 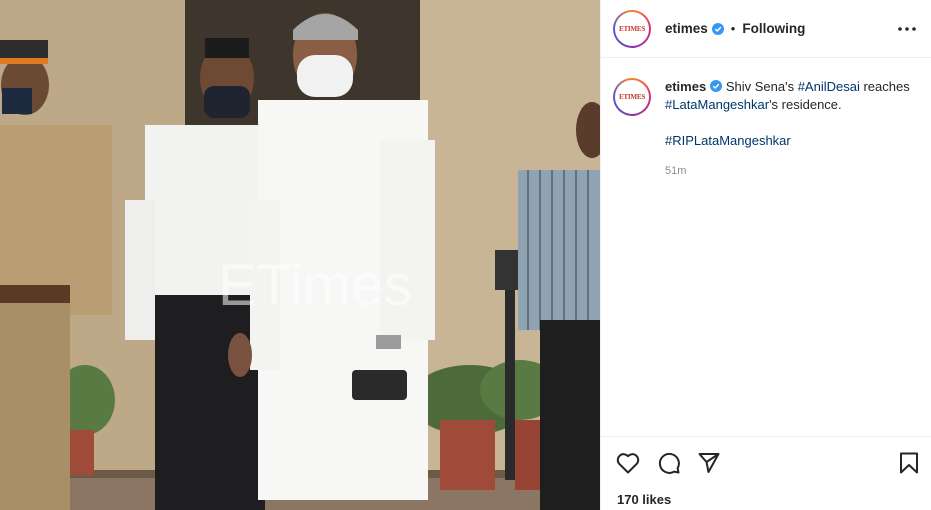 I want to click on caption-avatar: ETIMES, so click(x=632, y=97).